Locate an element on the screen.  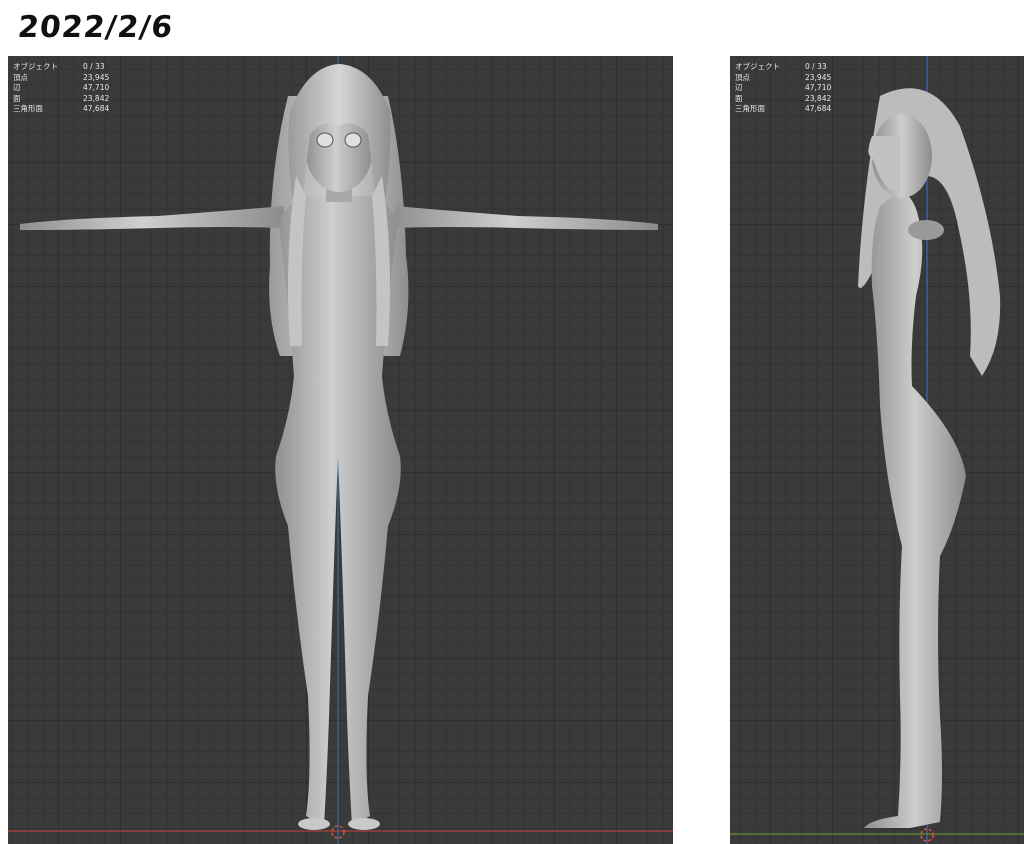
side-body is located at coordinates (915, 509).